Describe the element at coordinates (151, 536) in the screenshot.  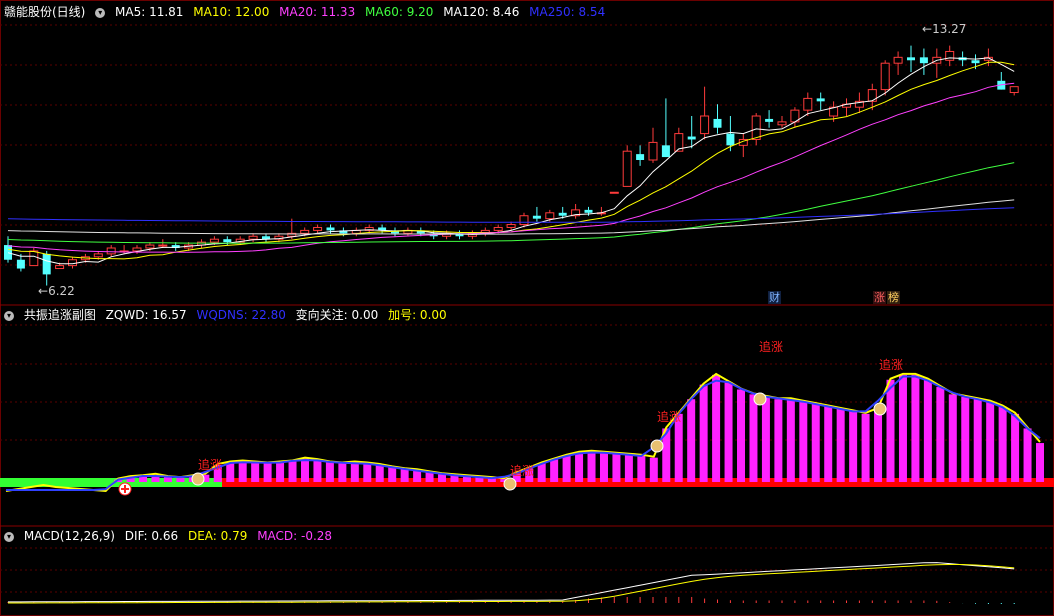
I see `dif-label: DIF: 0.66` at that location.